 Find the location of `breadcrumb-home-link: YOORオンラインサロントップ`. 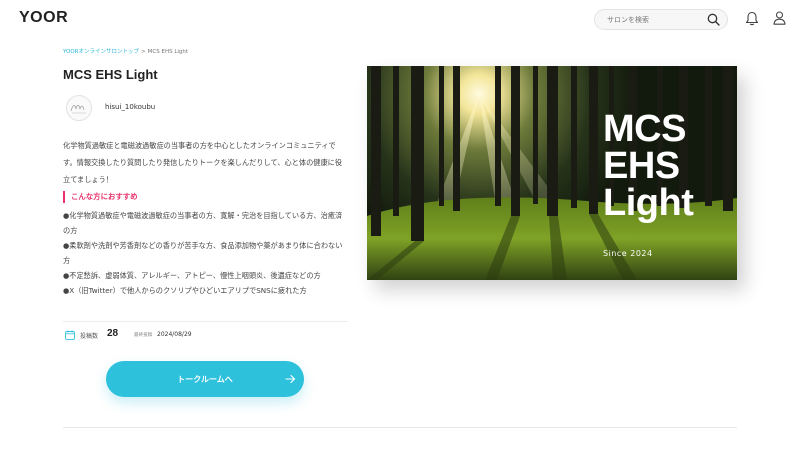

breadcrumb-home-link: YOORオンラインサロントップ is located at coordinates (101, 52).